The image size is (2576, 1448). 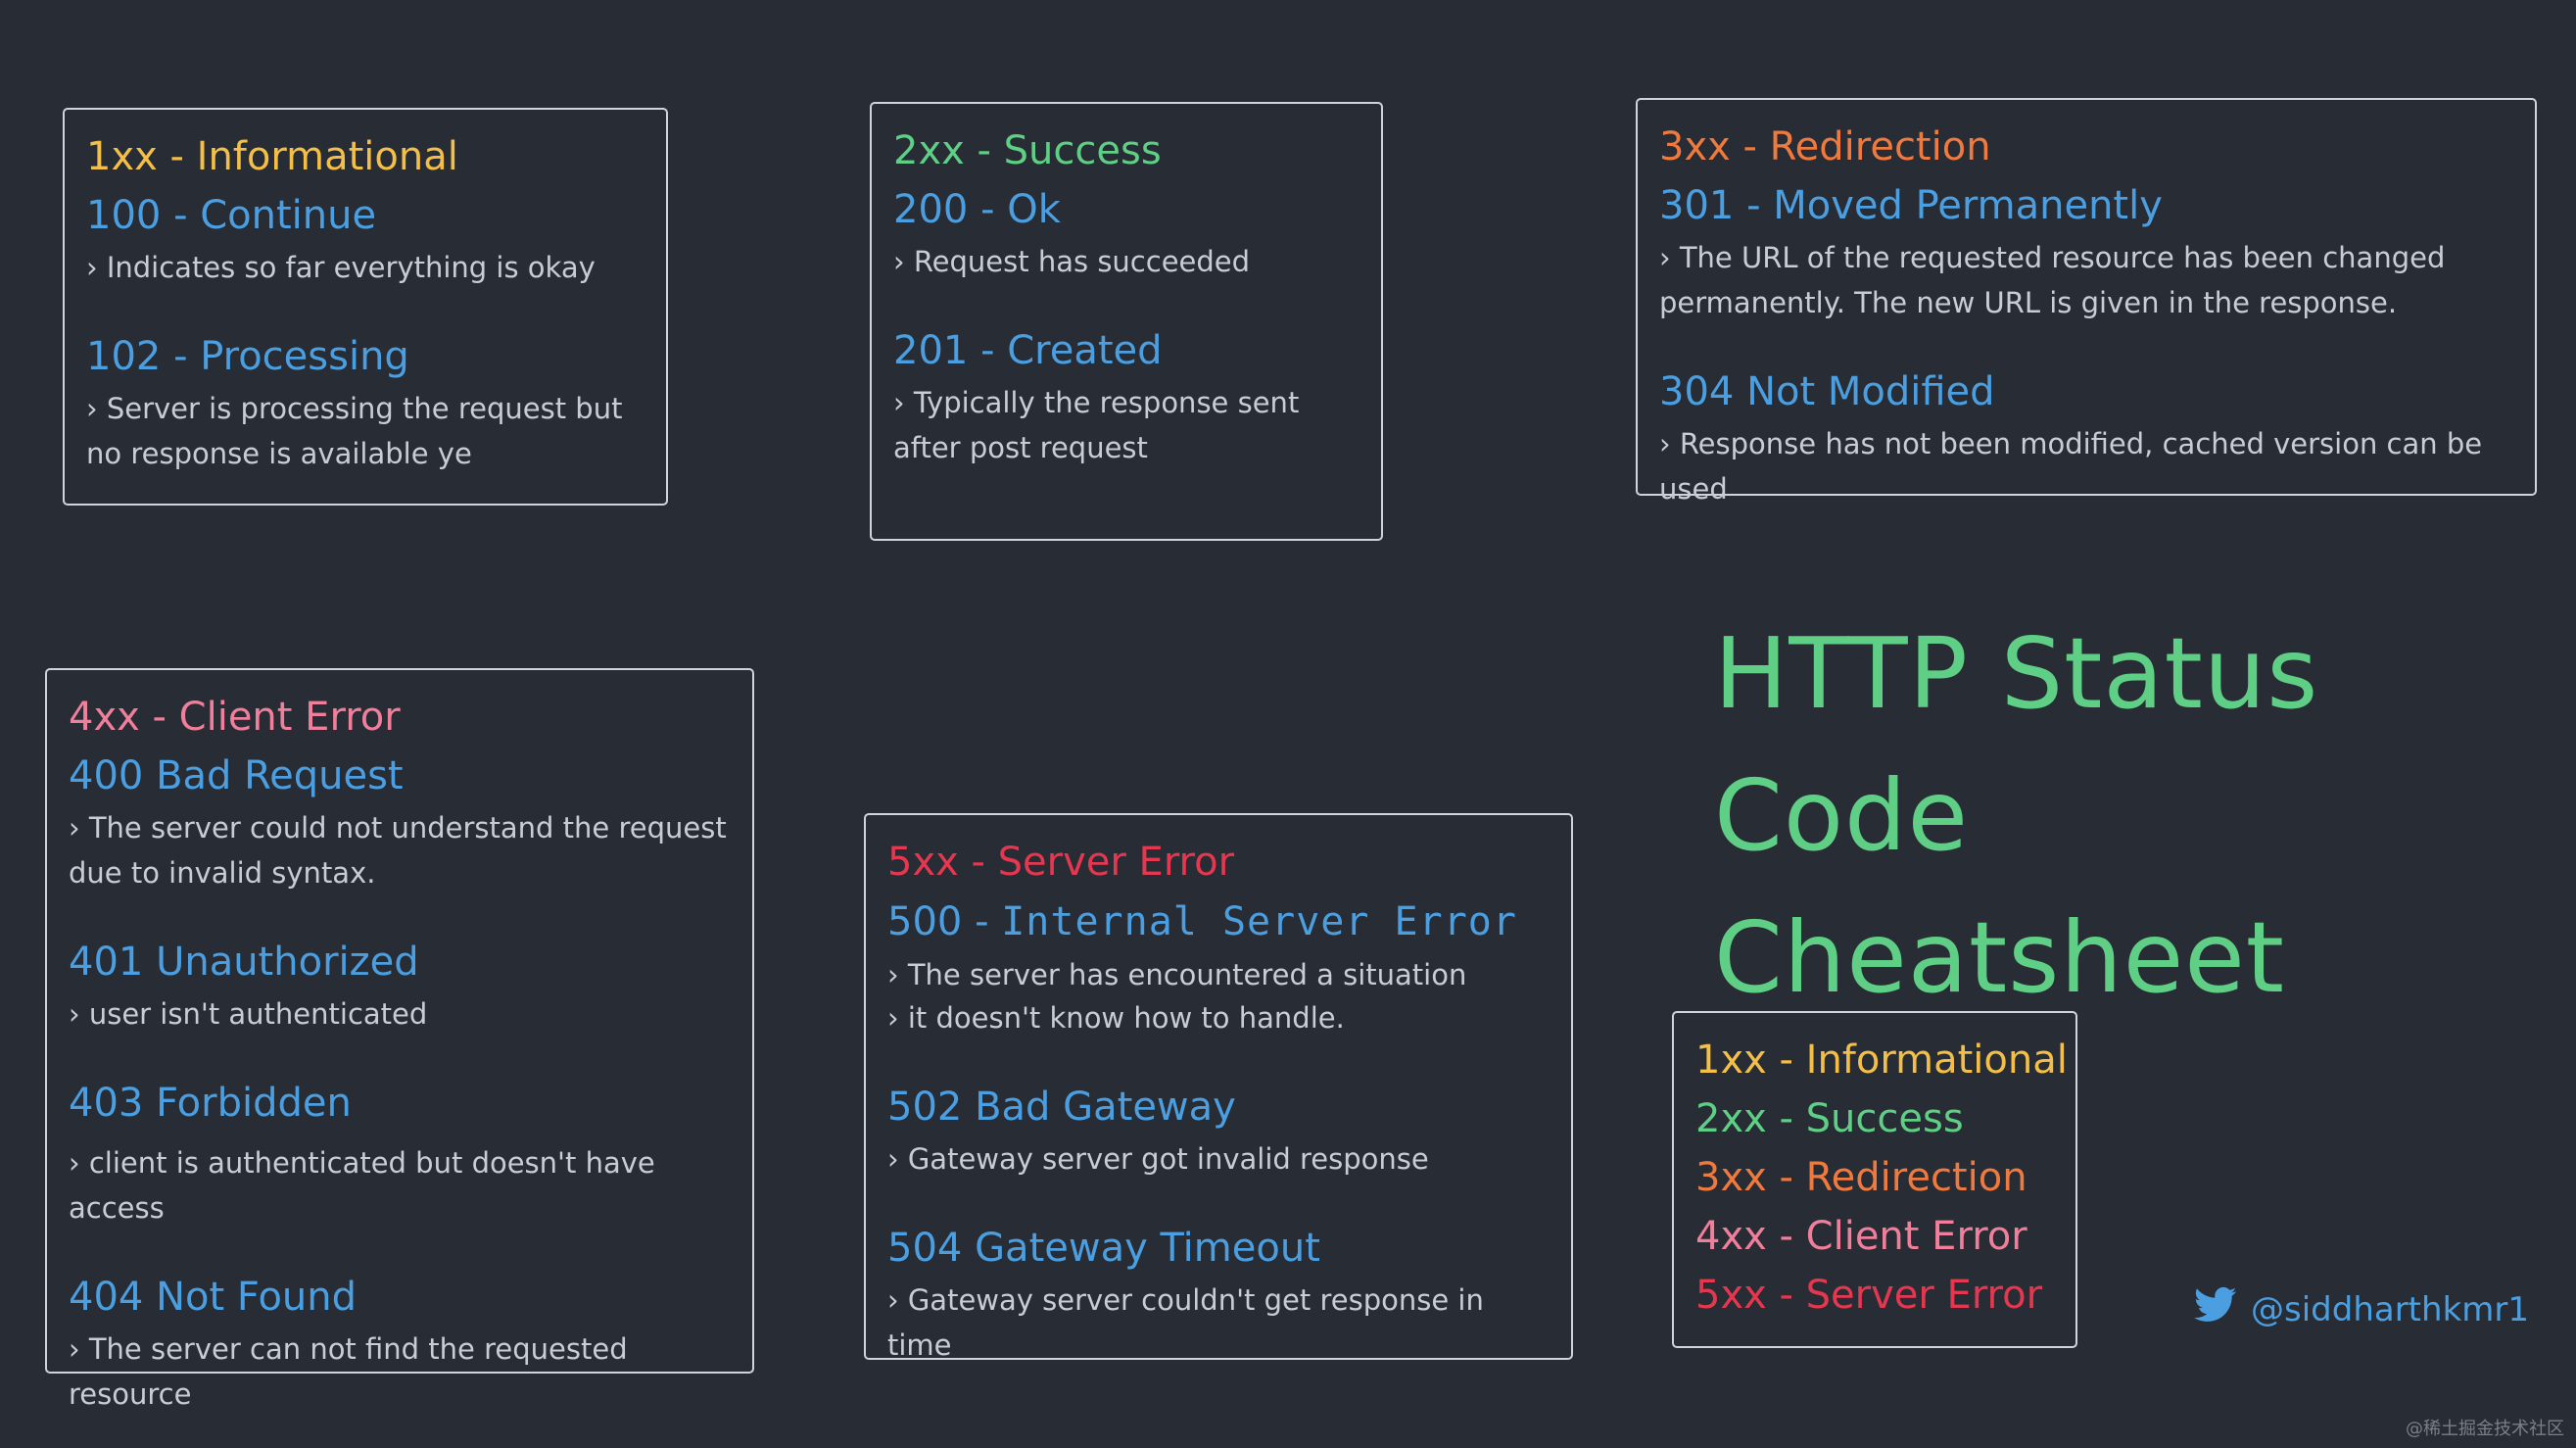 What do you see at coordinates (1825, 146) in the screenshot?
I see `category-heading: 3xx - Redirection` at bounding box center [1825, 146].